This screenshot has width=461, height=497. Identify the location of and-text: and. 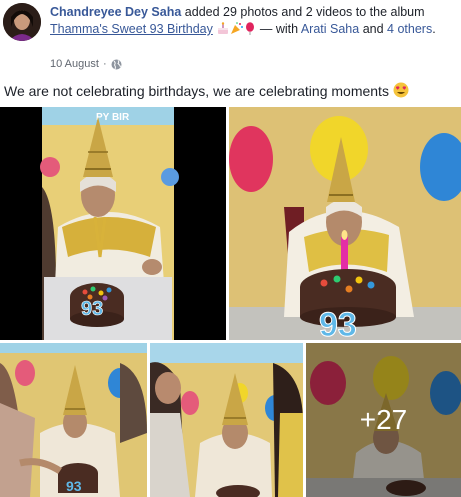
(373, 29).